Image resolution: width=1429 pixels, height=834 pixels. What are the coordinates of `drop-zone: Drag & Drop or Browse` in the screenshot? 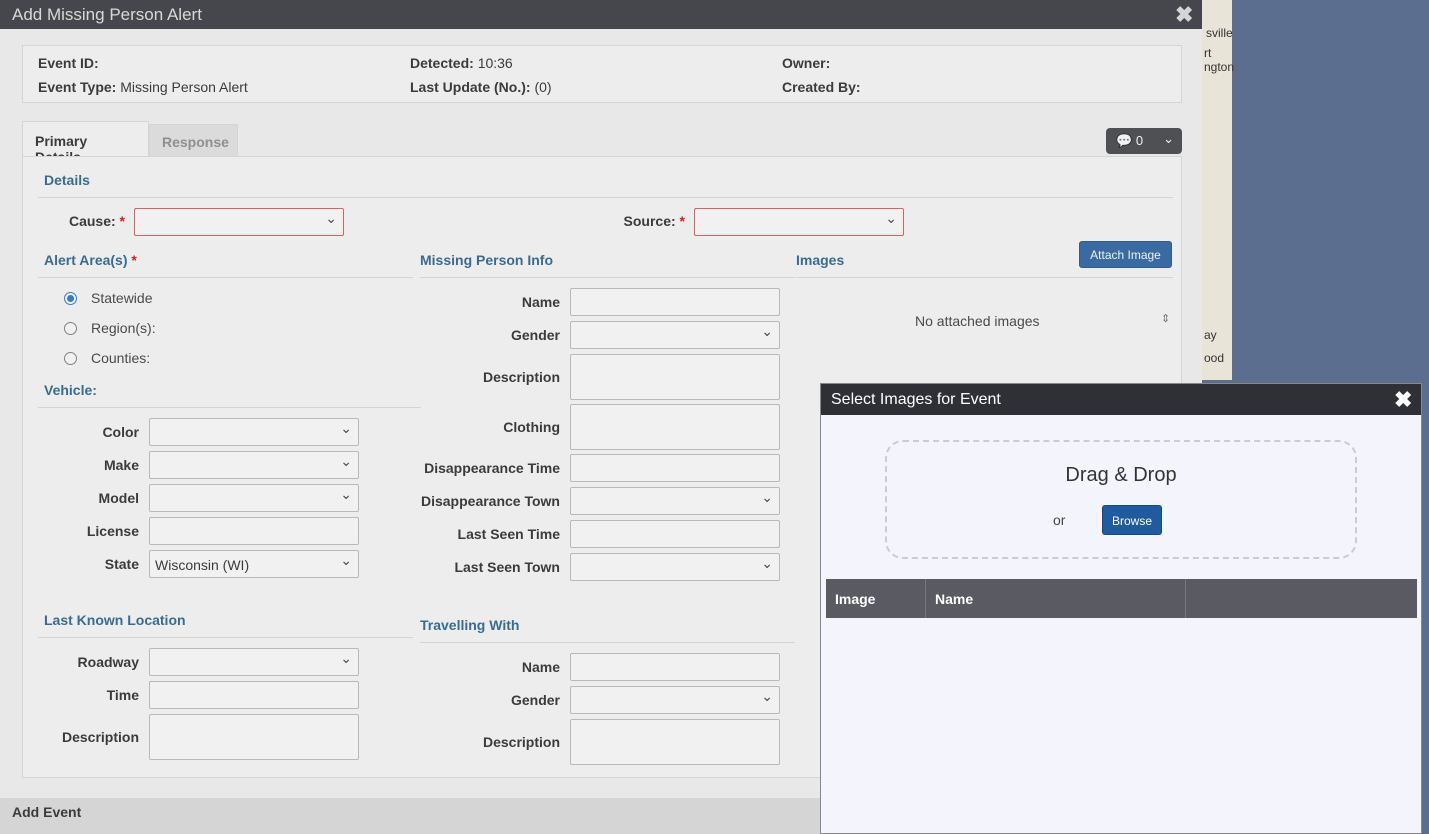 It's located at (1121, 499).